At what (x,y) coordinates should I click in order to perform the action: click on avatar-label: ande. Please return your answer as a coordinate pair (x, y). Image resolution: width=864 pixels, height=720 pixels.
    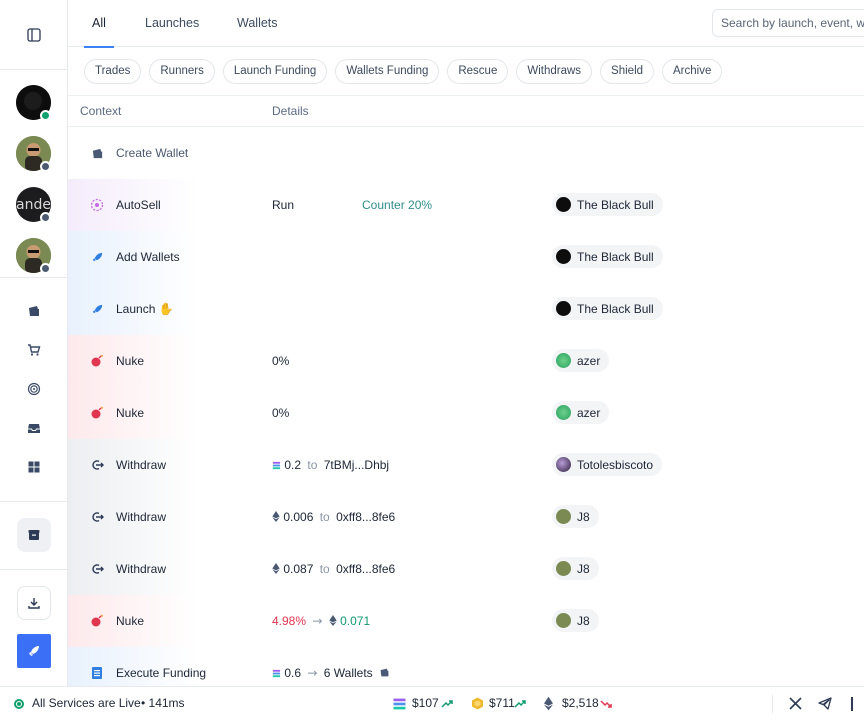
    Looking at the image, I should click on (33, 204).